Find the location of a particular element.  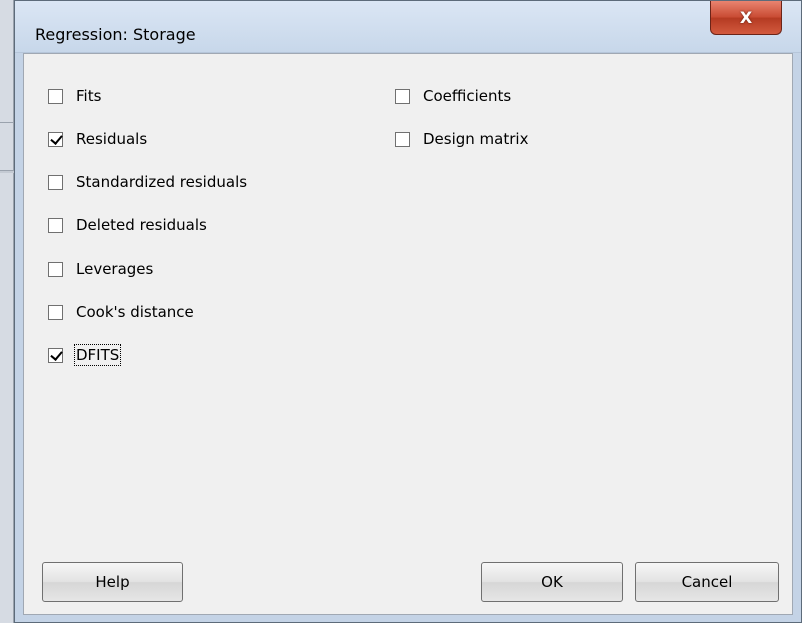

cooks-distance-option: Cook's distance is located at coordinates (121, 312).